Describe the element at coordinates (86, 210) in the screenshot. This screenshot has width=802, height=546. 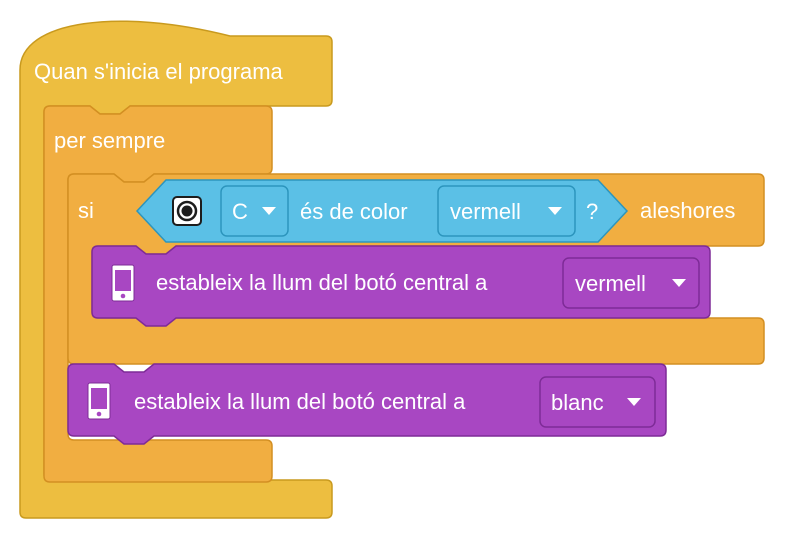
I see `if-label: si` at that location.